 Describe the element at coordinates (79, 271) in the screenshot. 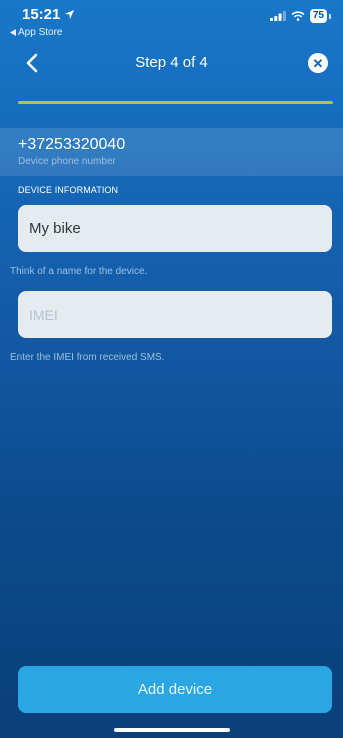

I see `device-name-hint: Think of a name for the device.` at that location.